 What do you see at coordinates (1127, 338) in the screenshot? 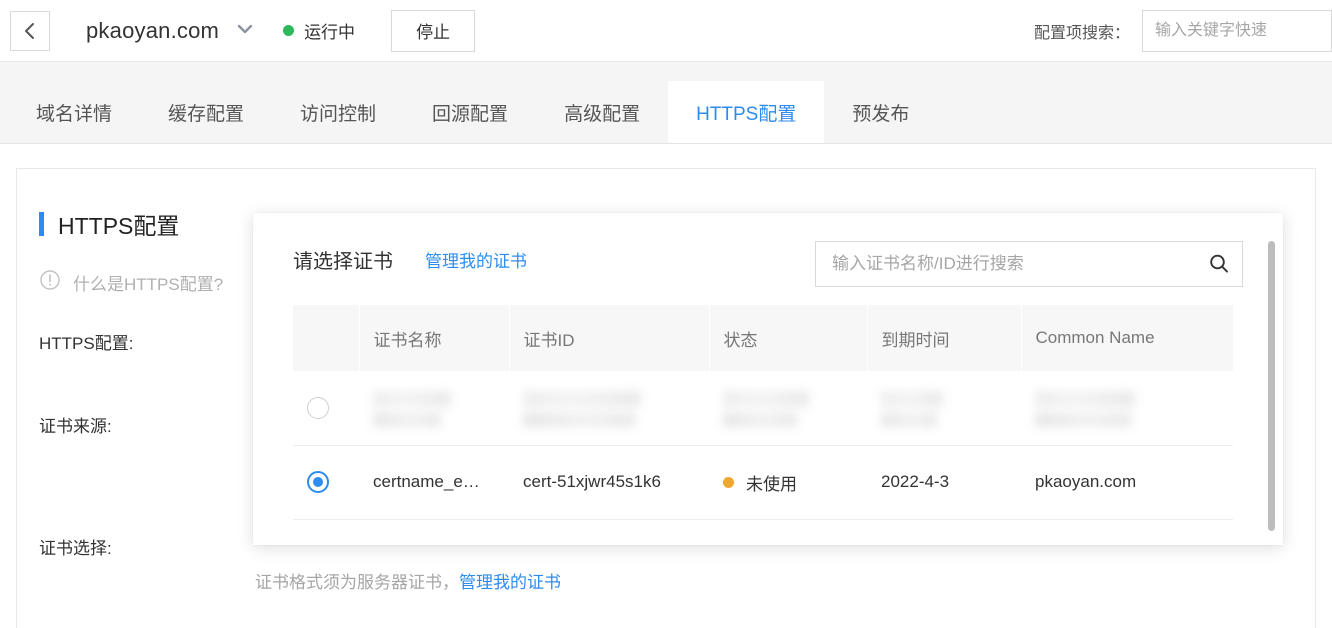
I see `col-header-common-name: Common Name` at bounding box center [1127, 338].